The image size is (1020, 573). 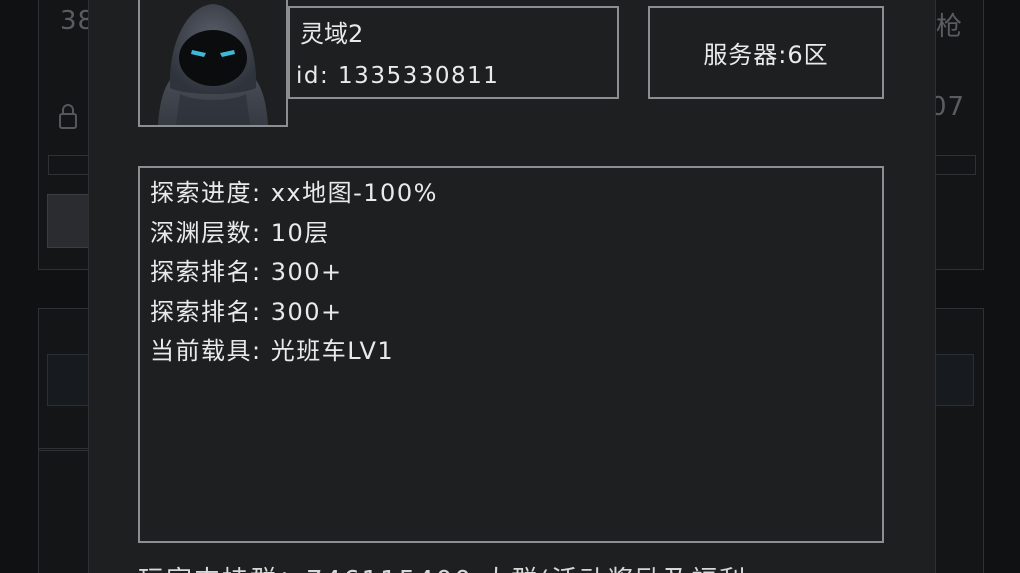 I want to click on player-name: 灵域2, so click(x=332, y=34).